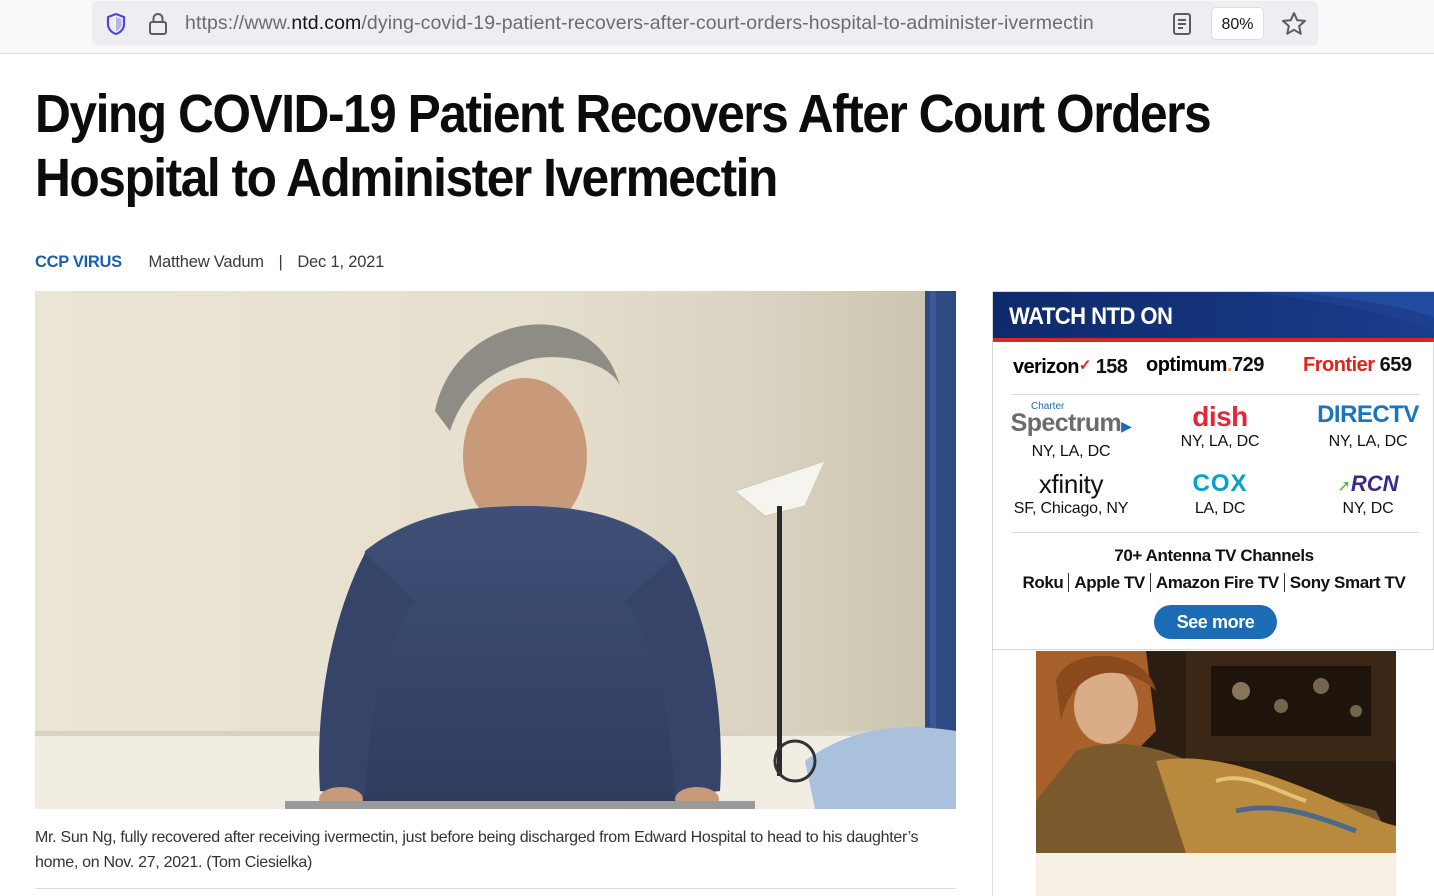  What do you see at coordinates (1071, 423) in the screenshot?
I see `spectrum-logo: Spectrum▶` at bounding box center [1071, 423].